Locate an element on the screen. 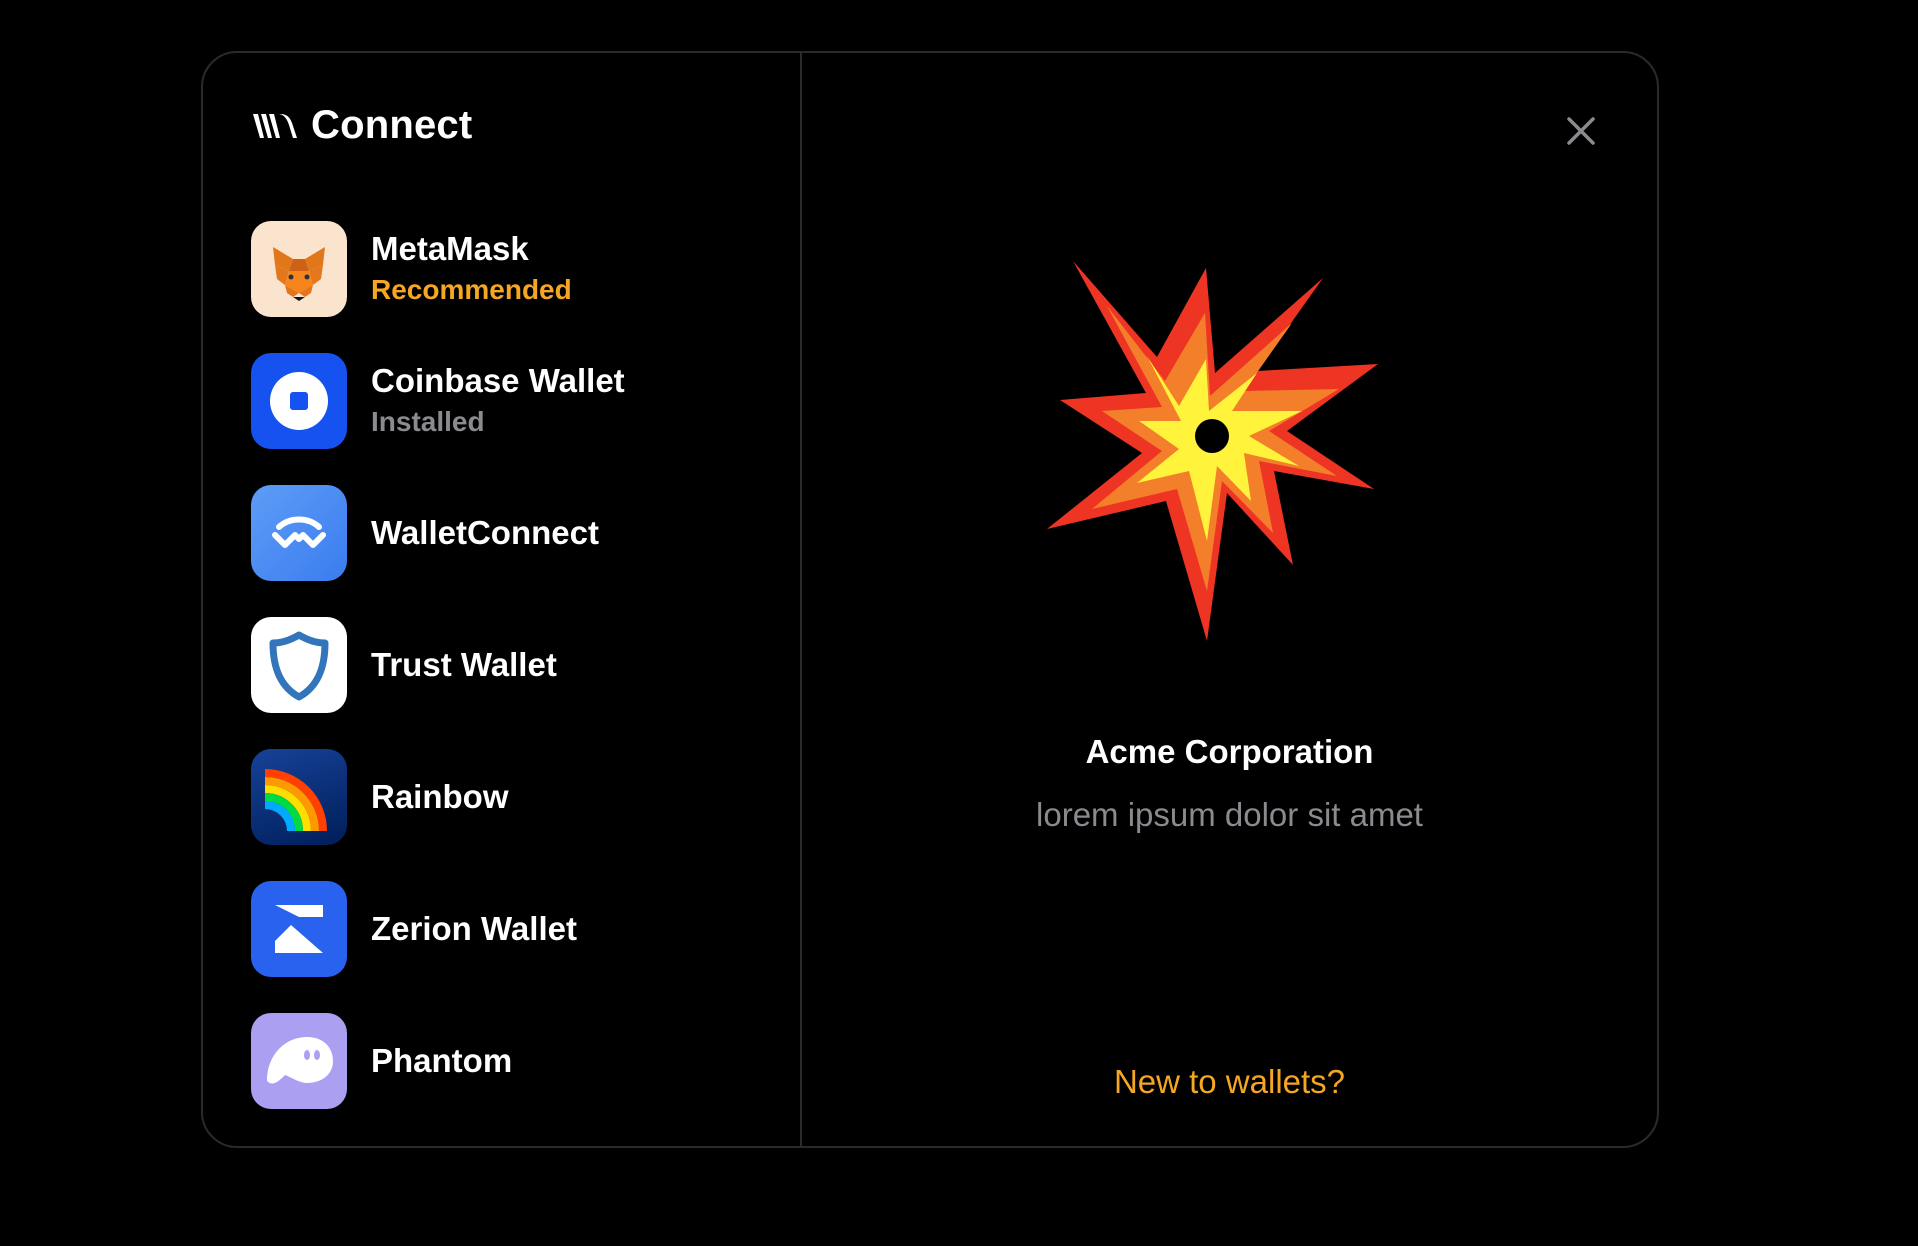 This screenshot has height=1246, width=1918. wallet-item-walletconnect: WalletConnect is located at coordinates (438, 533).